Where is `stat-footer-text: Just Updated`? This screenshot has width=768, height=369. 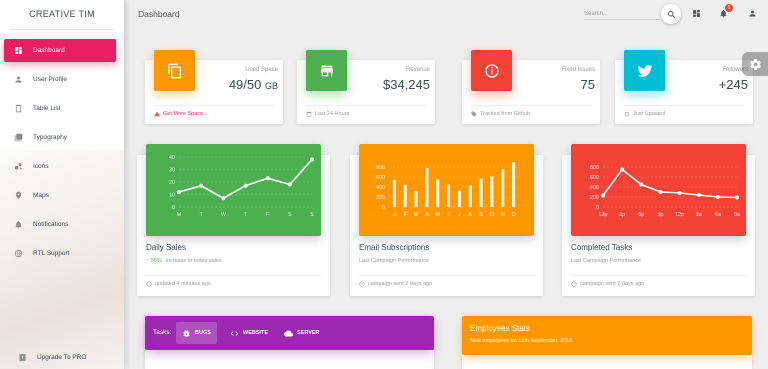 stat-footer-text: Just Updated is located at coordinates (649, 114).